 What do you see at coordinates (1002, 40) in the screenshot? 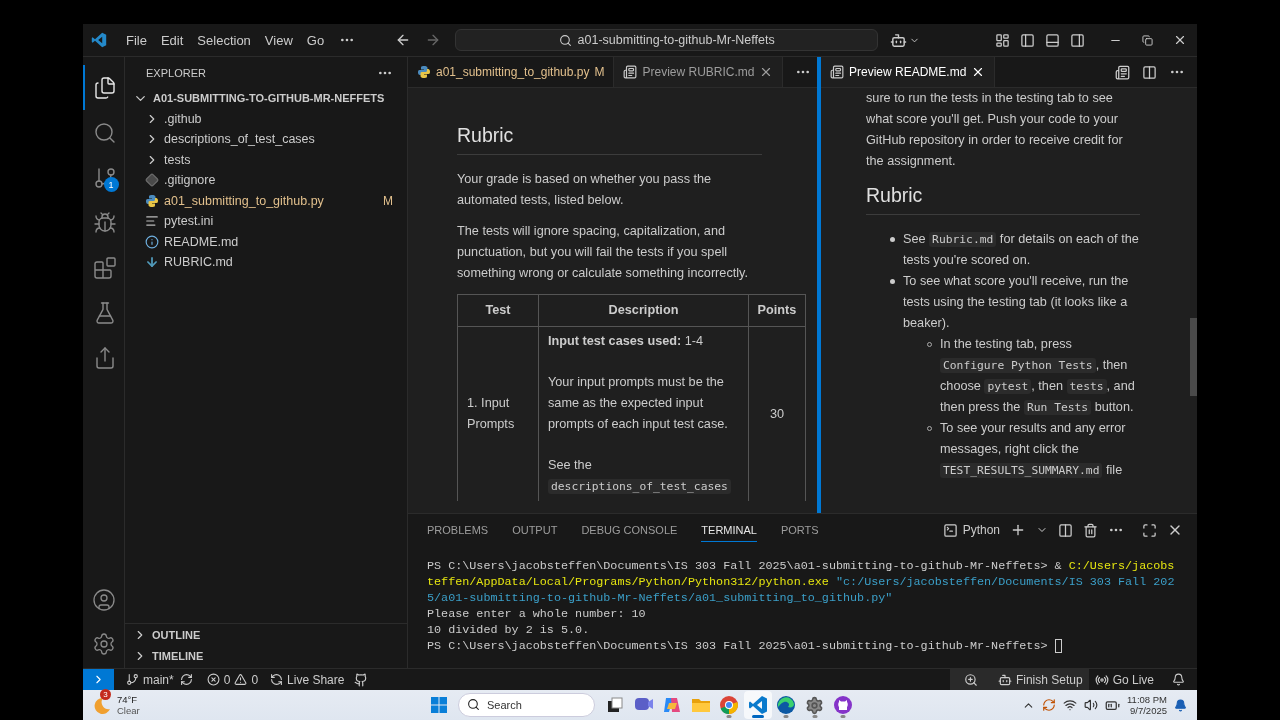
I see `layout-icon` at bounding box center [1002, 40].